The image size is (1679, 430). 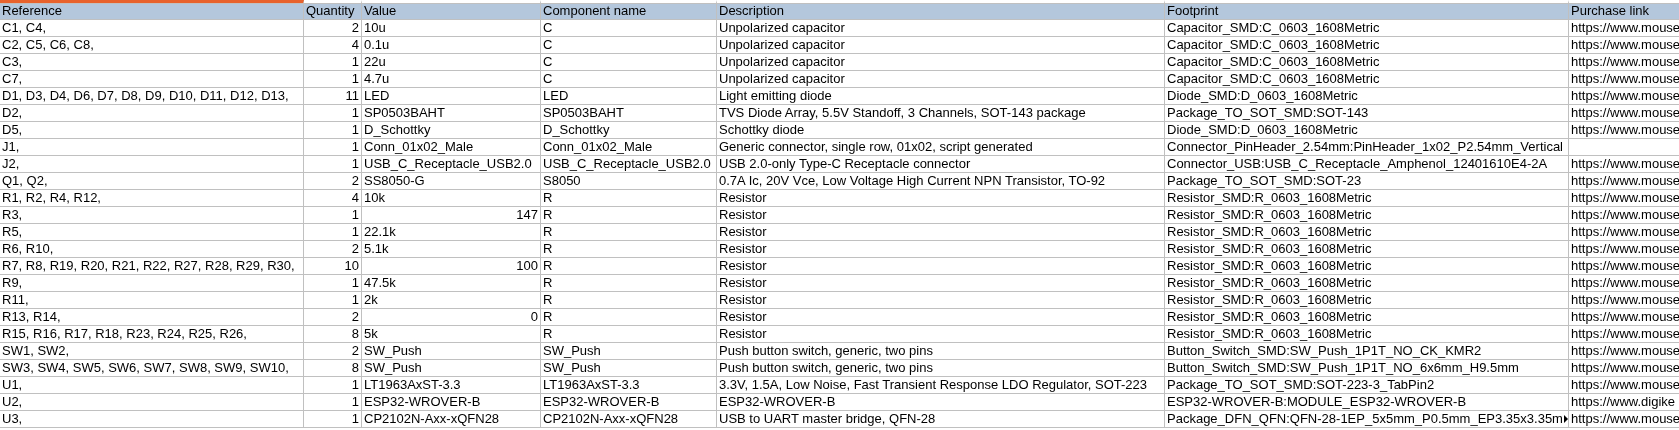 What do you see at coordinates (1367, 368) in the screenshot?
I see `table-cell: Button_Switch_SMD:SW_Push_1P1T_NO_6x6mm_H9.5mm` at bounding box center [1367, 368].